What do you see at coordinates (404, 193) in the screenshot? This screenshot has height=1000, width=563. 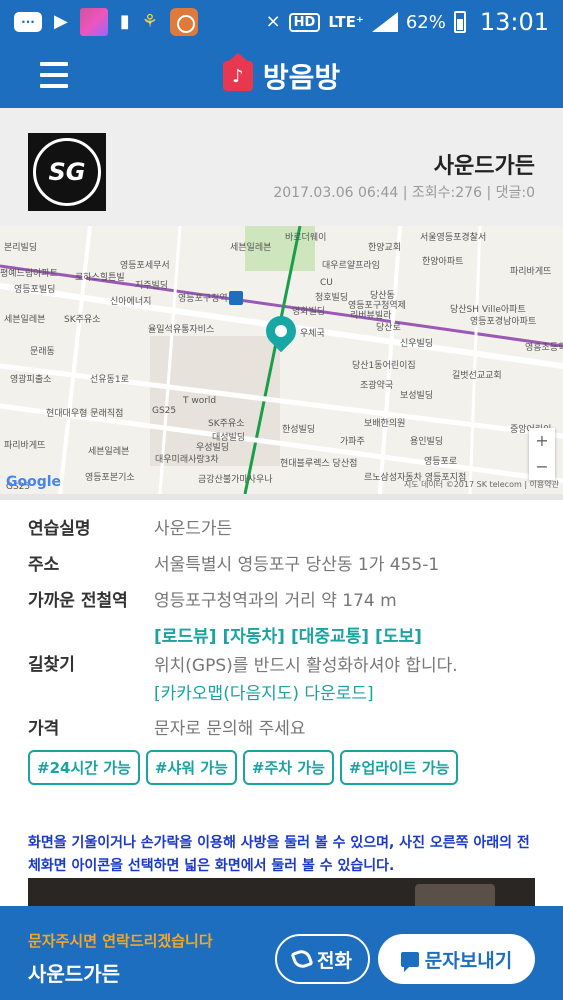 I see `post-meta: 2017.03.06 06:44 | 조회수:276 | 댓글:0` at bounding box center [404, 193].